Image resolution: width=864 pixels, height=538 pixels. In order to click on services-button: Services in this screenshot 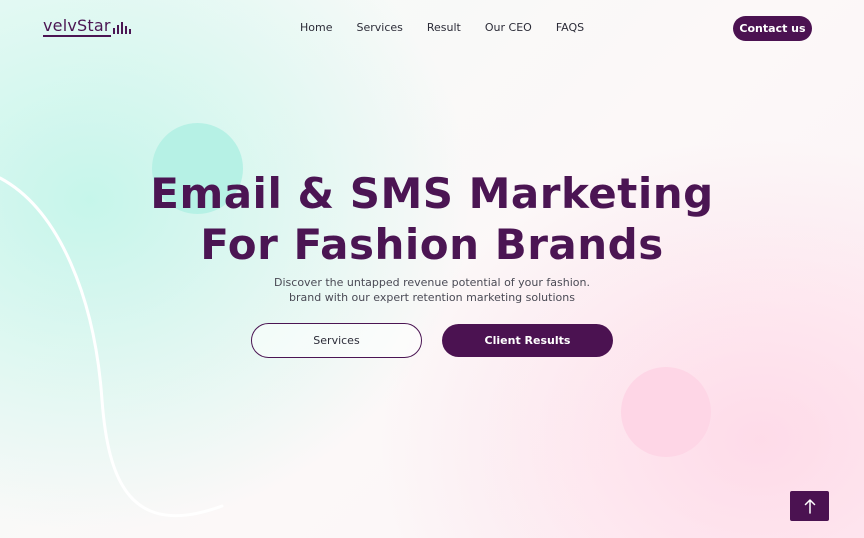, I will do `click(336, 340)`.